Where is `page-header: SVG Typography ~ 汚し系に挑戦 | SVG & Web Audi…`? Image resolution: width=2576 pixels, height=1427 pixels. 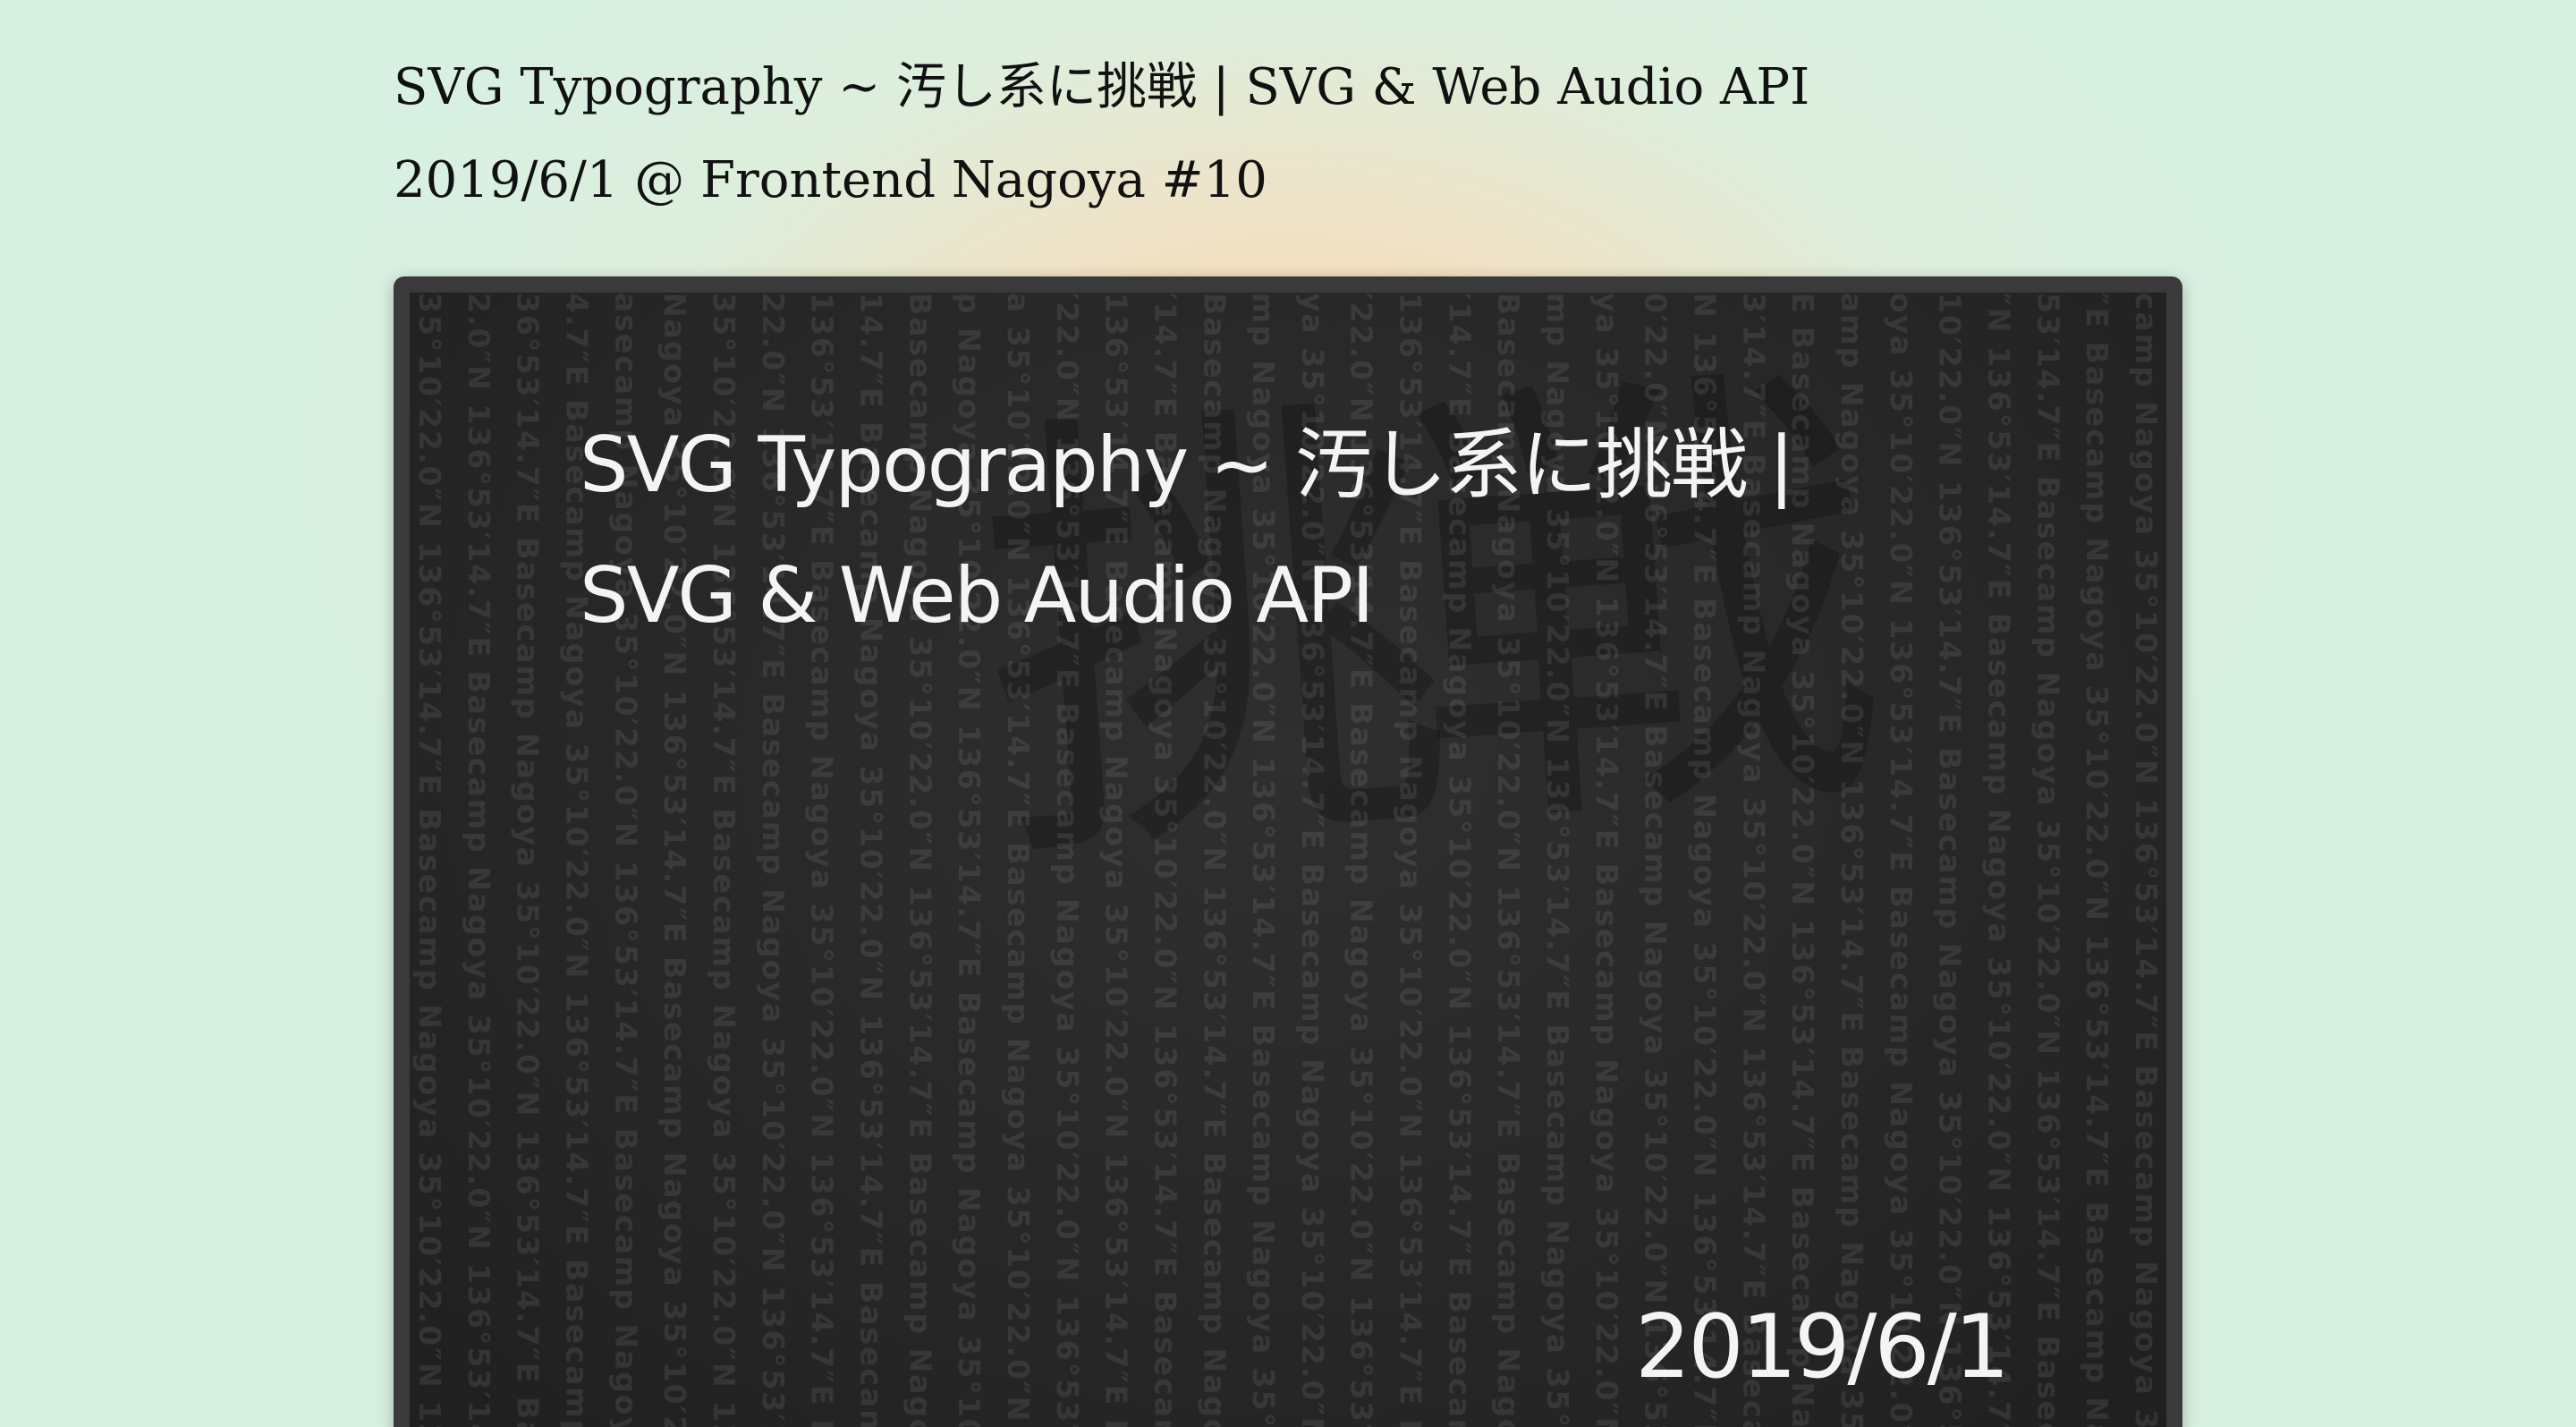 page-header: SVG Typography ~ 汚し系に挑戦 | SVG & Web Audi… is located at coordinates (1199, 134).